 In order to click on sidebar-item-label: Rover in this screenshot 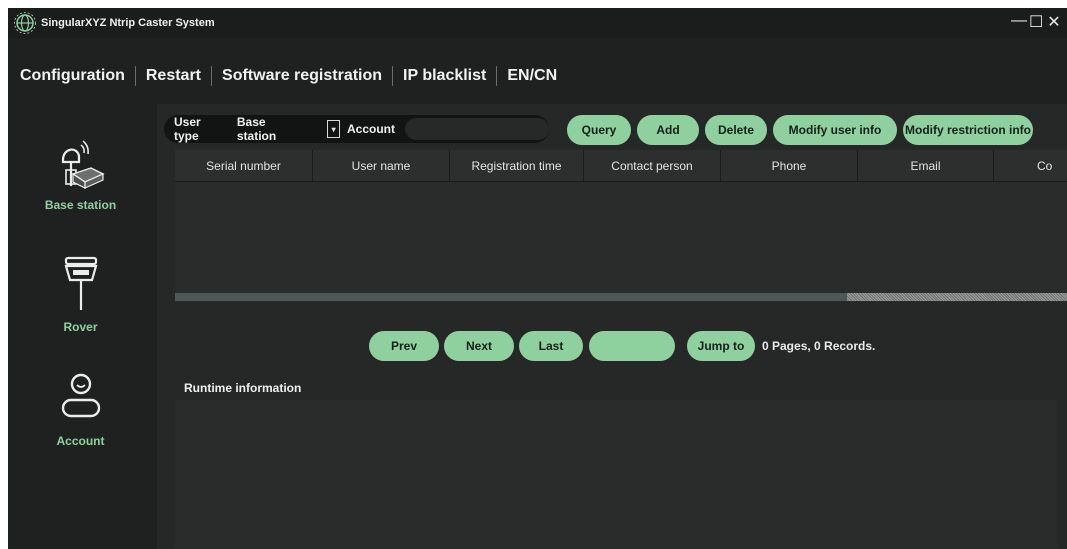, I will do `click(80, 327)`.